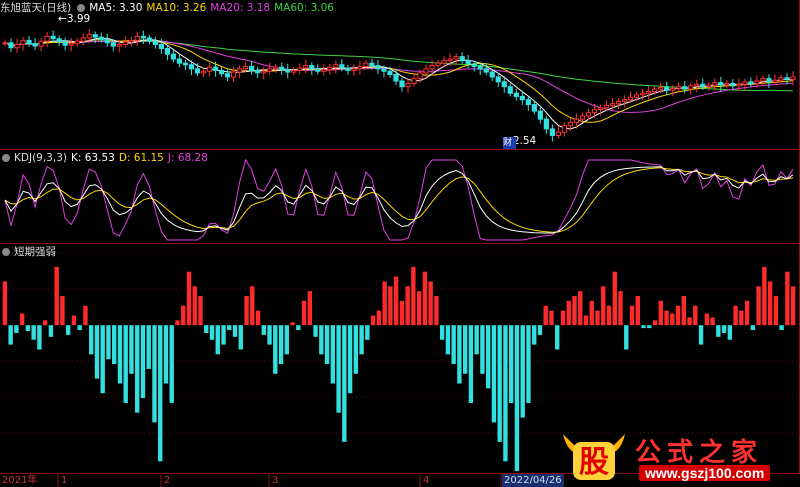 The width and height of the screenshot is (800, 487). What do you see at coordinates (64, 480) in the screenshot?
I see `x-label-month-1: 1` at bounding box center [64, 480].